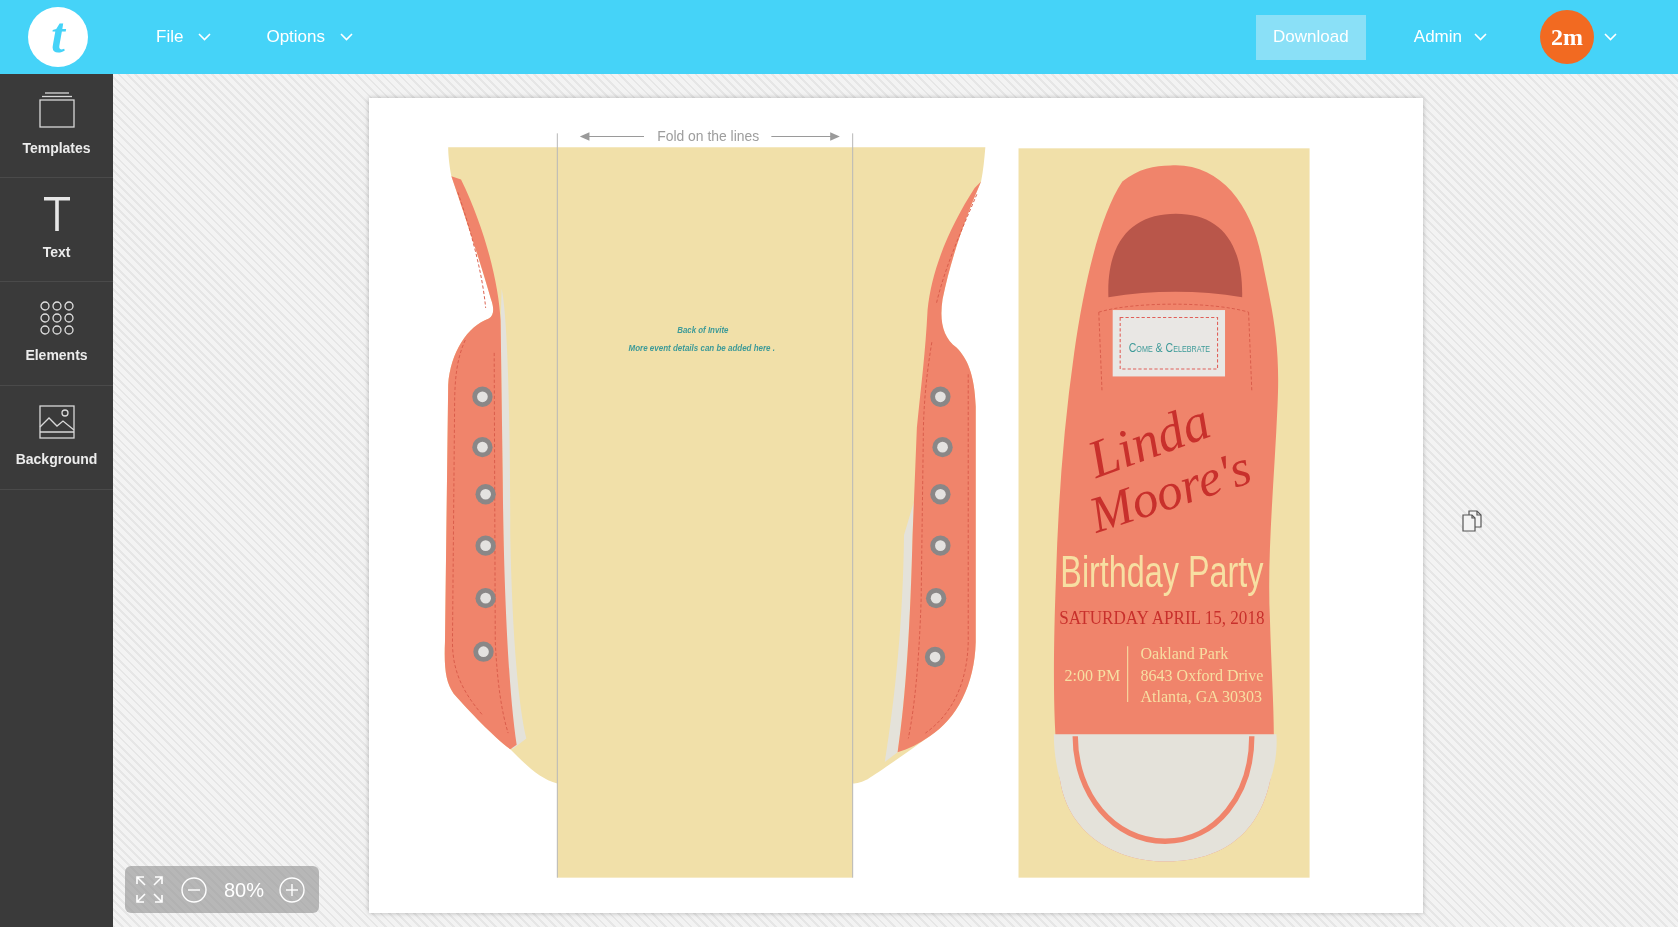 This screenshot has width=1678, height=927. Describe the element at coordinates (707, 135) in the screenshot. I see `fold-instruction: Fold on the lines` at that location.